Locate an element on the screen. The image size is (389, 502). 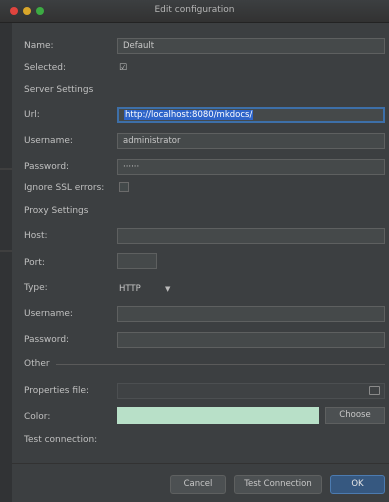
color-label: Color: is located at coordinates (37, 417).